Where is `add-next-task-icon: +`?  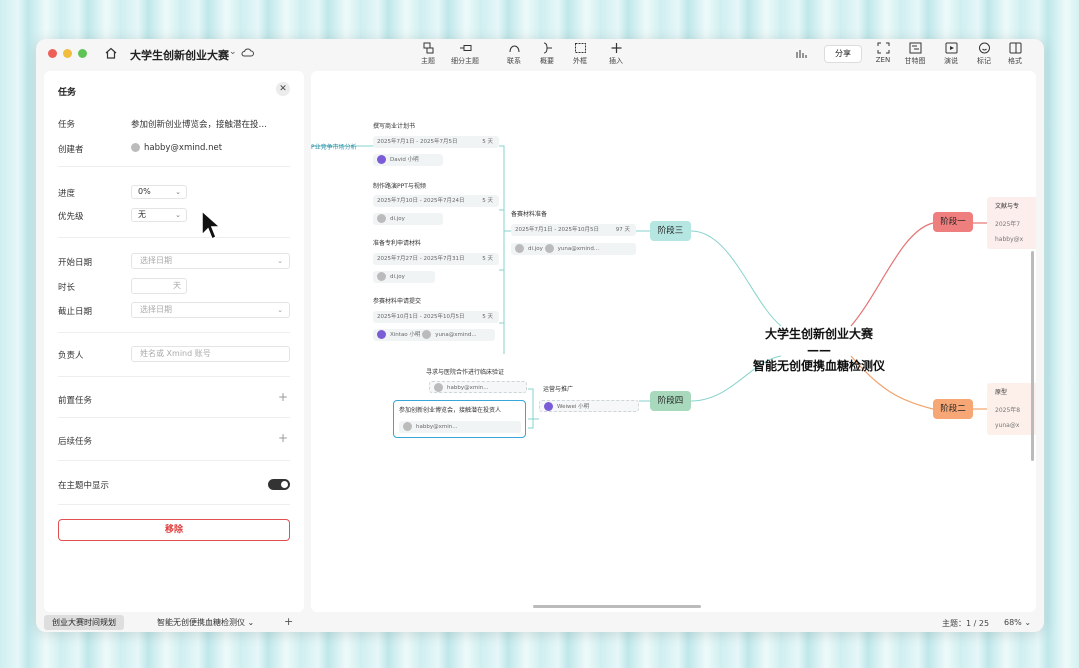 add-next-task-icon: + is located at coordinates (283, 438).